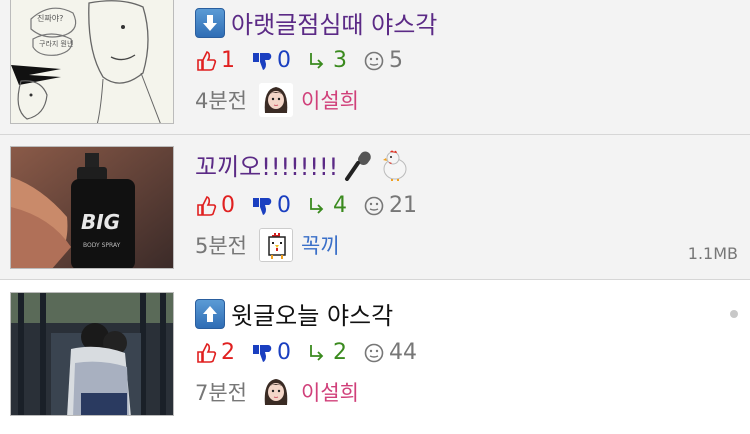  What do you see at coordinates (312, 316) in the screenshot?
I see `post-title-text: 윗글오늘 야스각` at bounding box center [312, 316].